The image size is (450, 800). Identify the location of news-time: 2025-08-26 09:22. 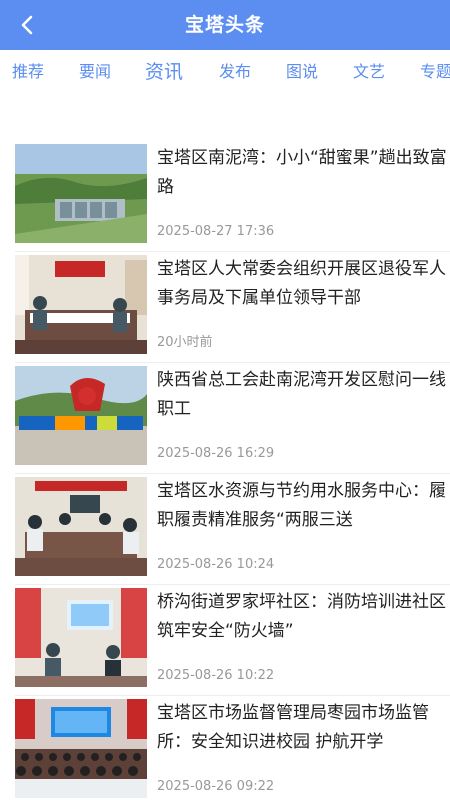
(216, 786).